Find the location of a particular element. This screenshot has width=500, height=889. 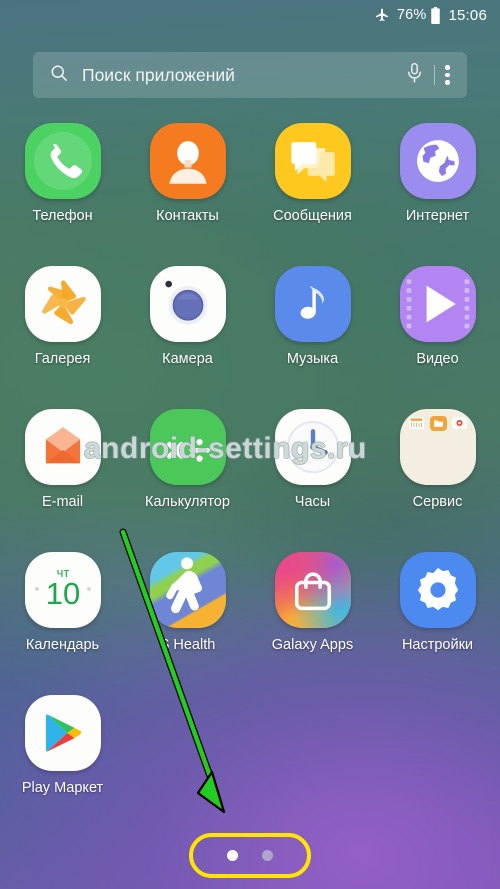

app-item-camera: Камера is located at coordinates (187, 334).